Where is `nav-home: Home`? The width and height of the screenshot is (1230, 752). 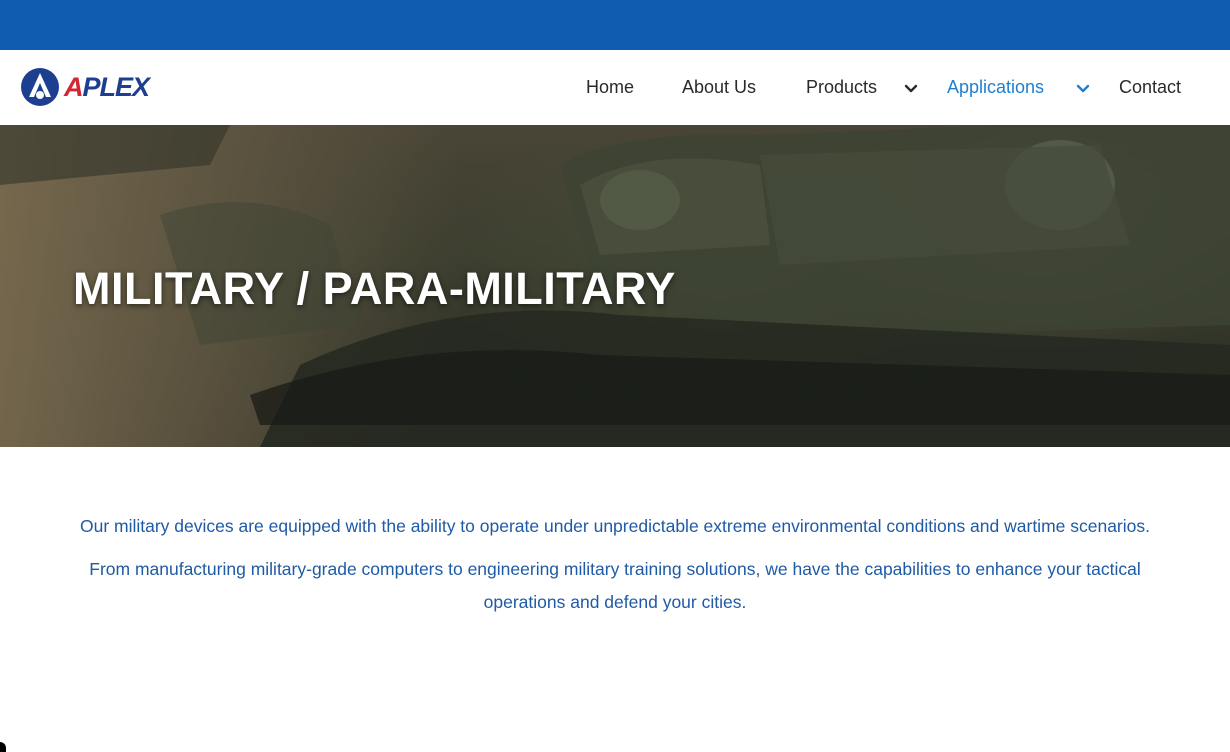
nav-home: Home is located at coordinates (610, 87).